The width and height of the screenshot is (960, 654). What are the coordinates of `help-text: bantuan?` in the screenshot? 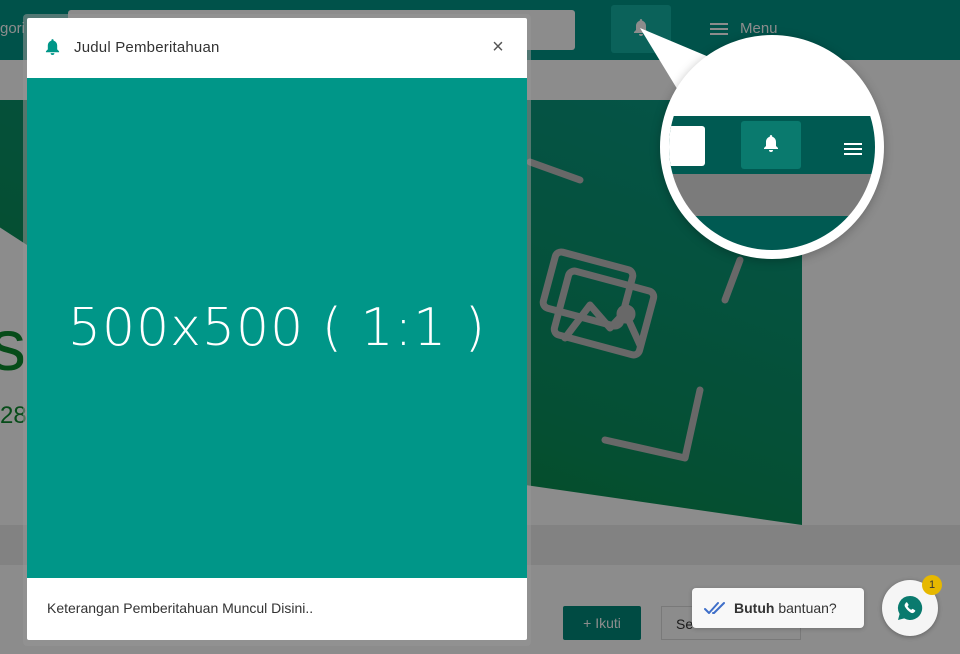 It's located at (807, 608).